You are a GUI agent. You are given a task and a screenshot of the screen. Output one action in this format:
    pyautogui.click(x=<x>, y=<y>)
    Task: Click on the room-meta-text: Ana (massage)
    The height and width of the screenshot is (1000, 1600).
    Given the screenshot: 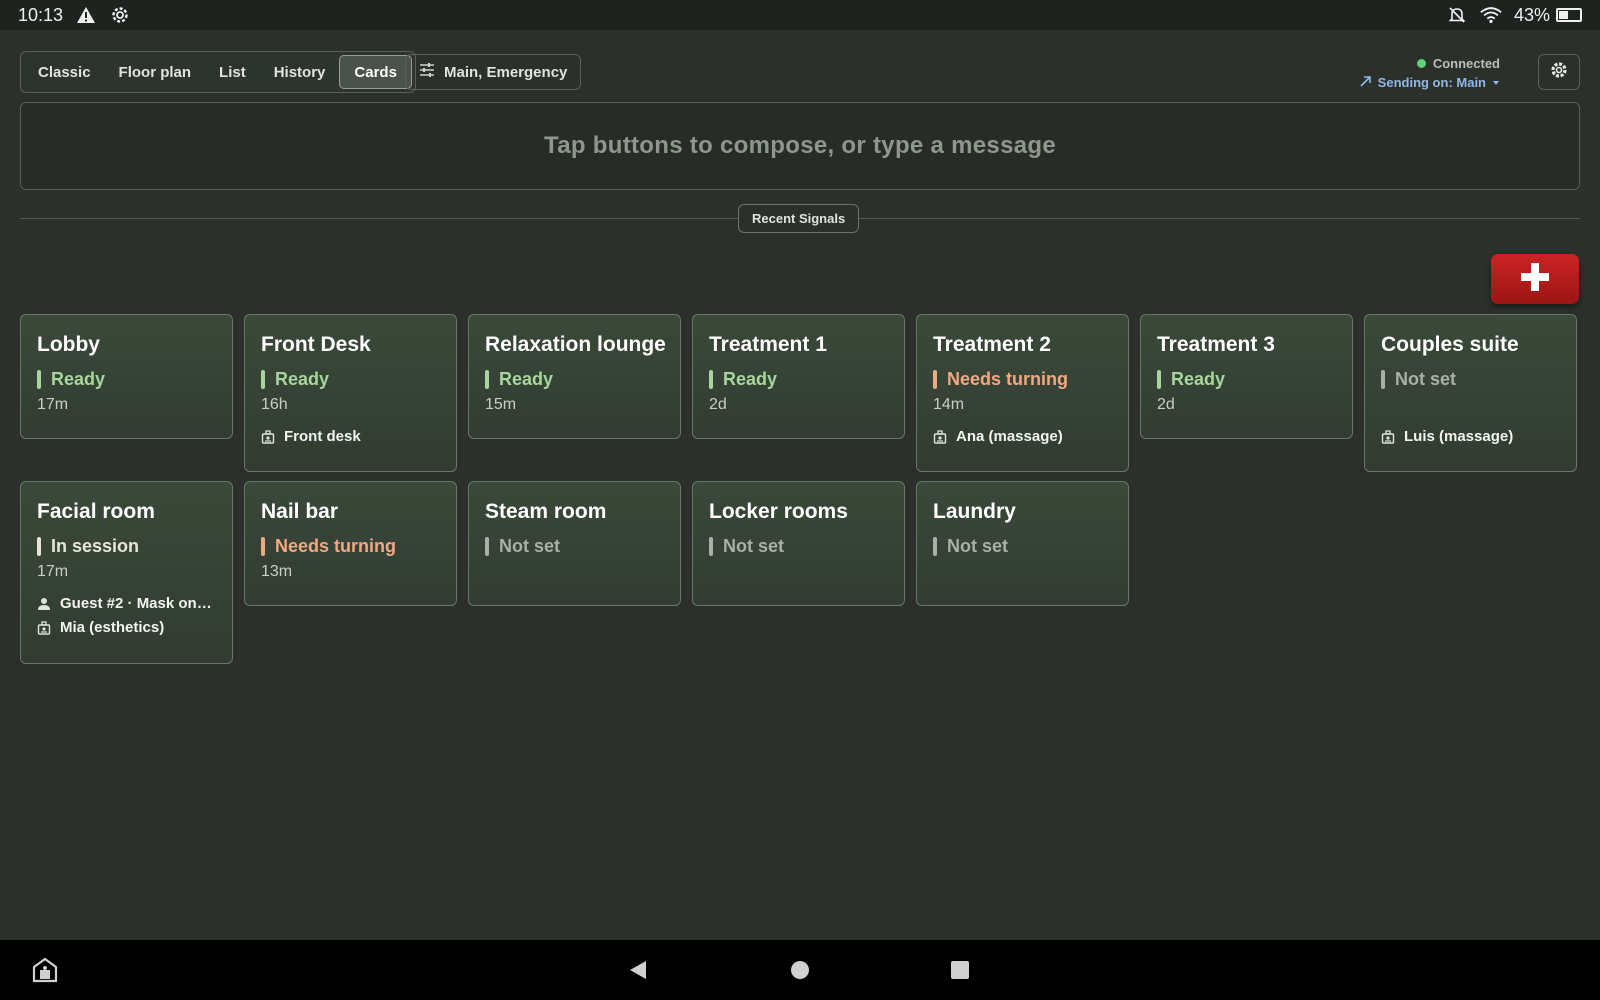 What is the action you would take?
    pyautogui.click(x=1009, y=436)
    